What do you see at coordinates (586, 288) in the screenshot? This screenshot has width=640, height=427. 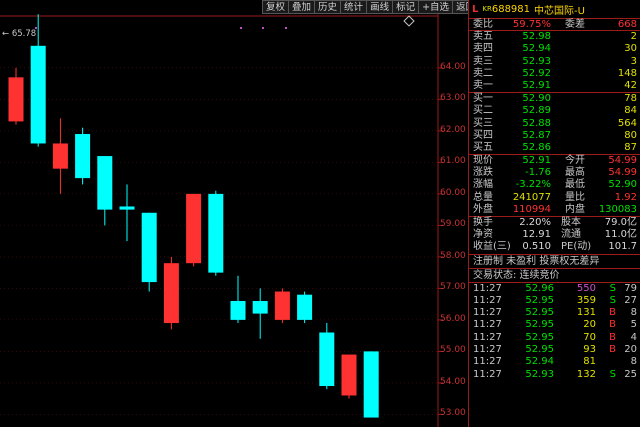 I see `tick-volume: 550` at bounding box center [586, 288].